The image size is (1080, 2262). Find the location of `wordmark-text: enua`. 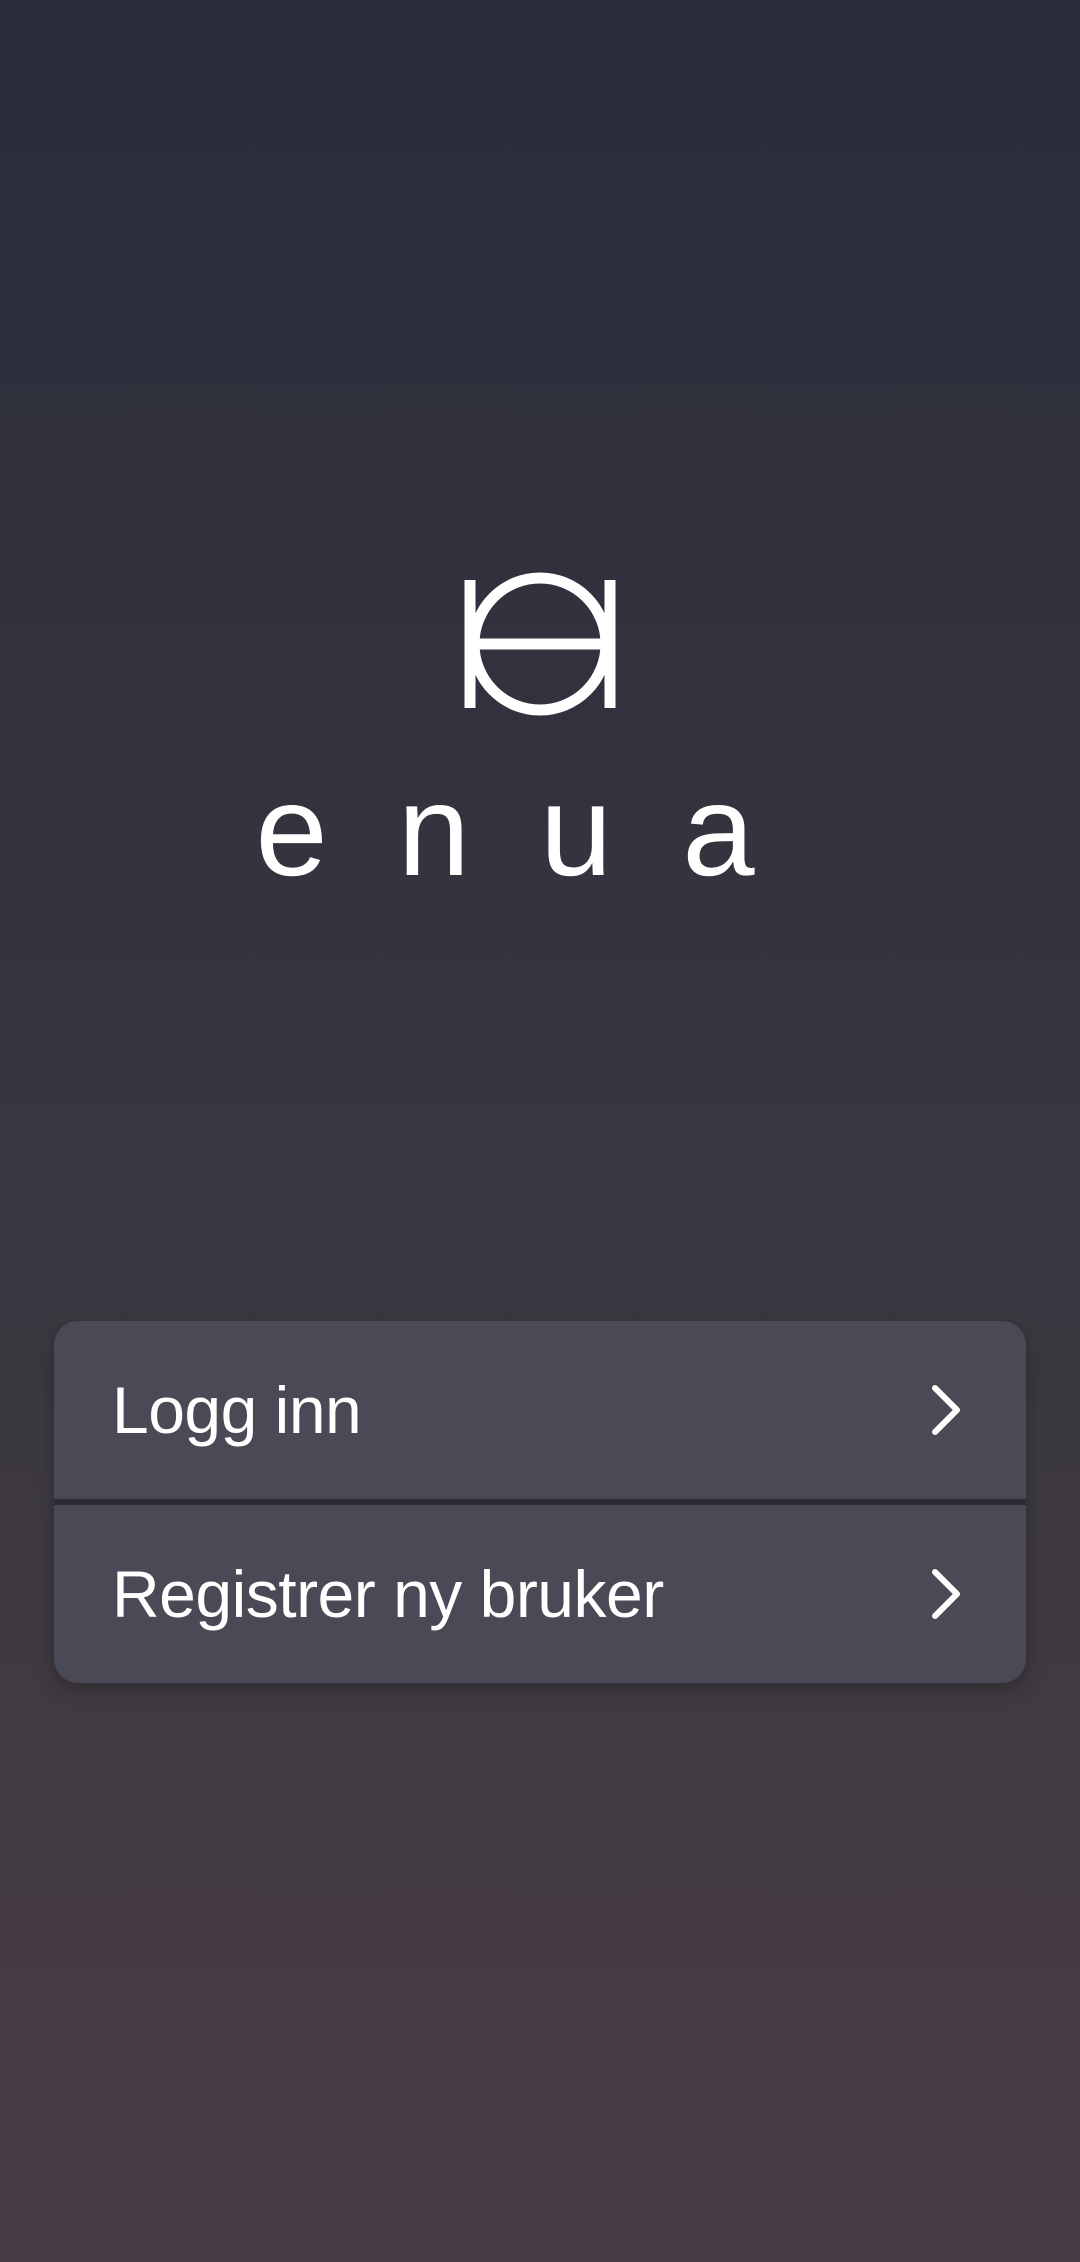

wordmark-text: enua is located at coordinates (539, 840).